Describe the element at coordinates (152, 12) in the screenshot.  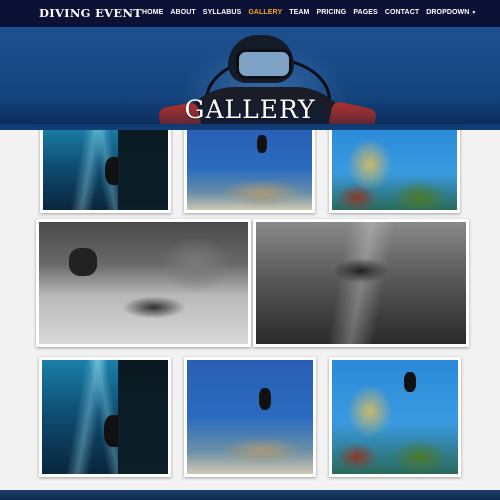
I see `nav-item-home: HOME` at that location.